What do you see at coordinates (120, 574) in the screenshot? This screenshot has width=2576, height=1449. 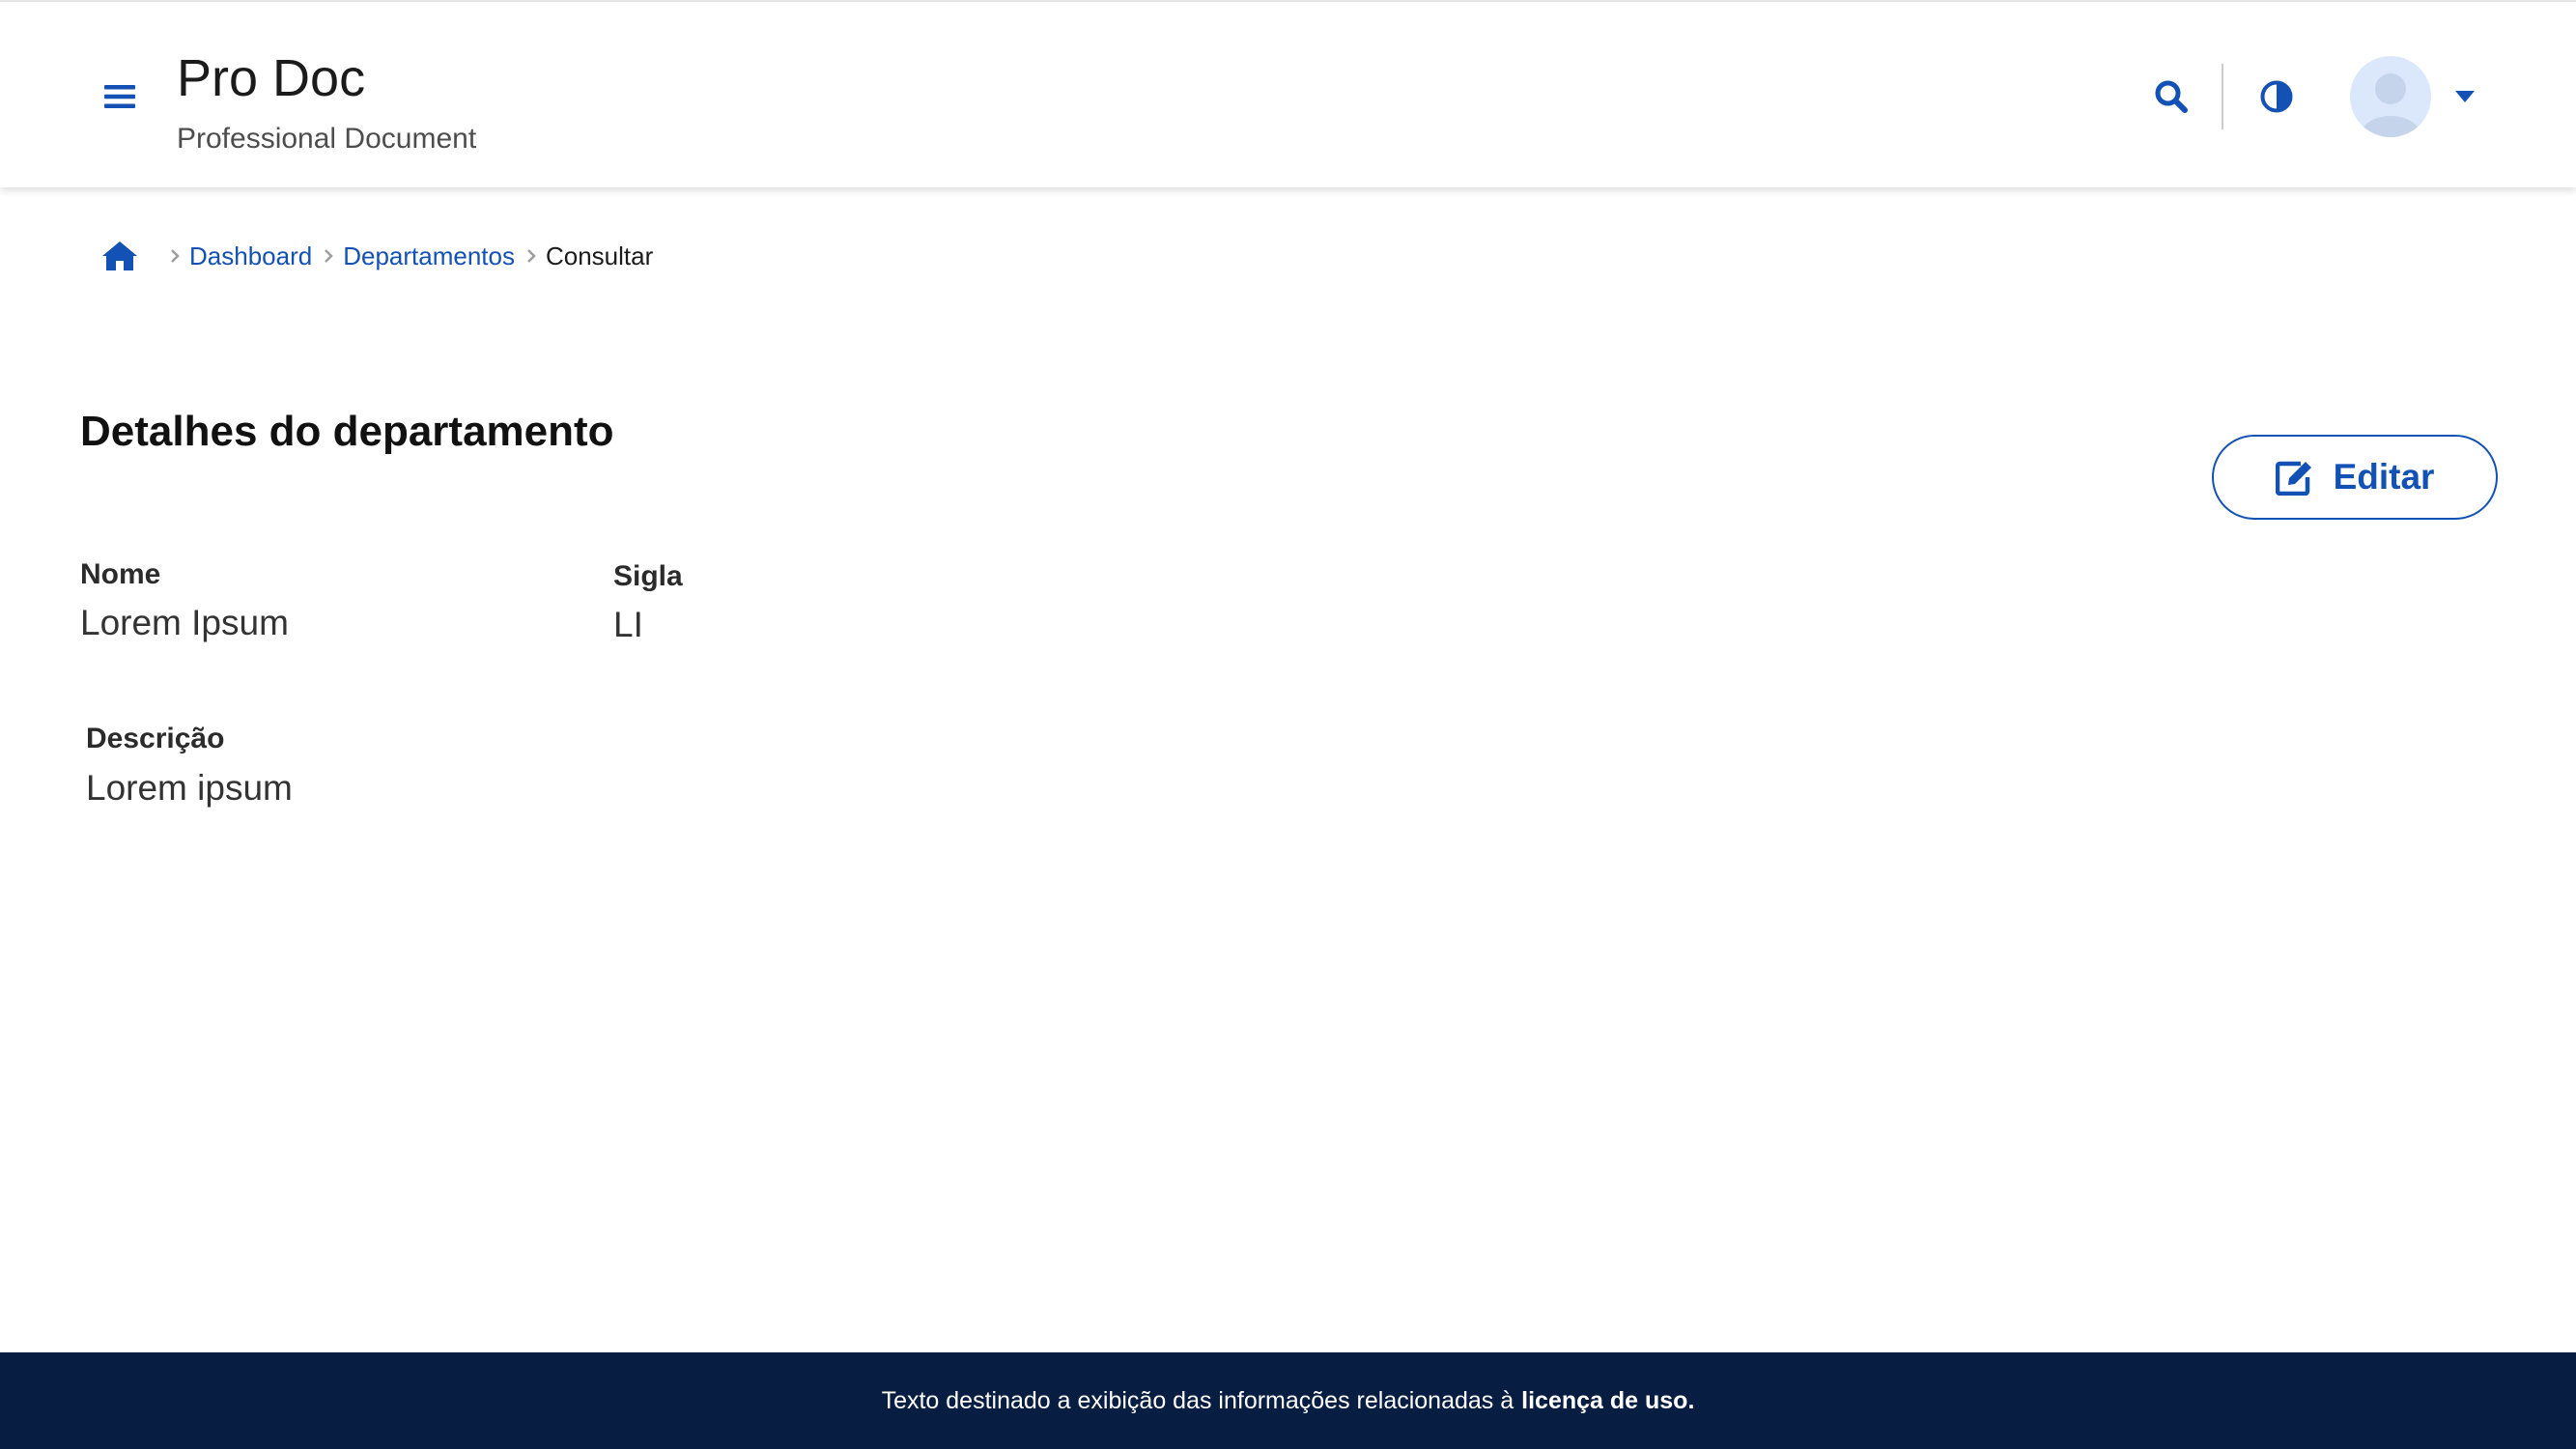 I see `field-label-nome: Nome` at bounding box center [120, 574].